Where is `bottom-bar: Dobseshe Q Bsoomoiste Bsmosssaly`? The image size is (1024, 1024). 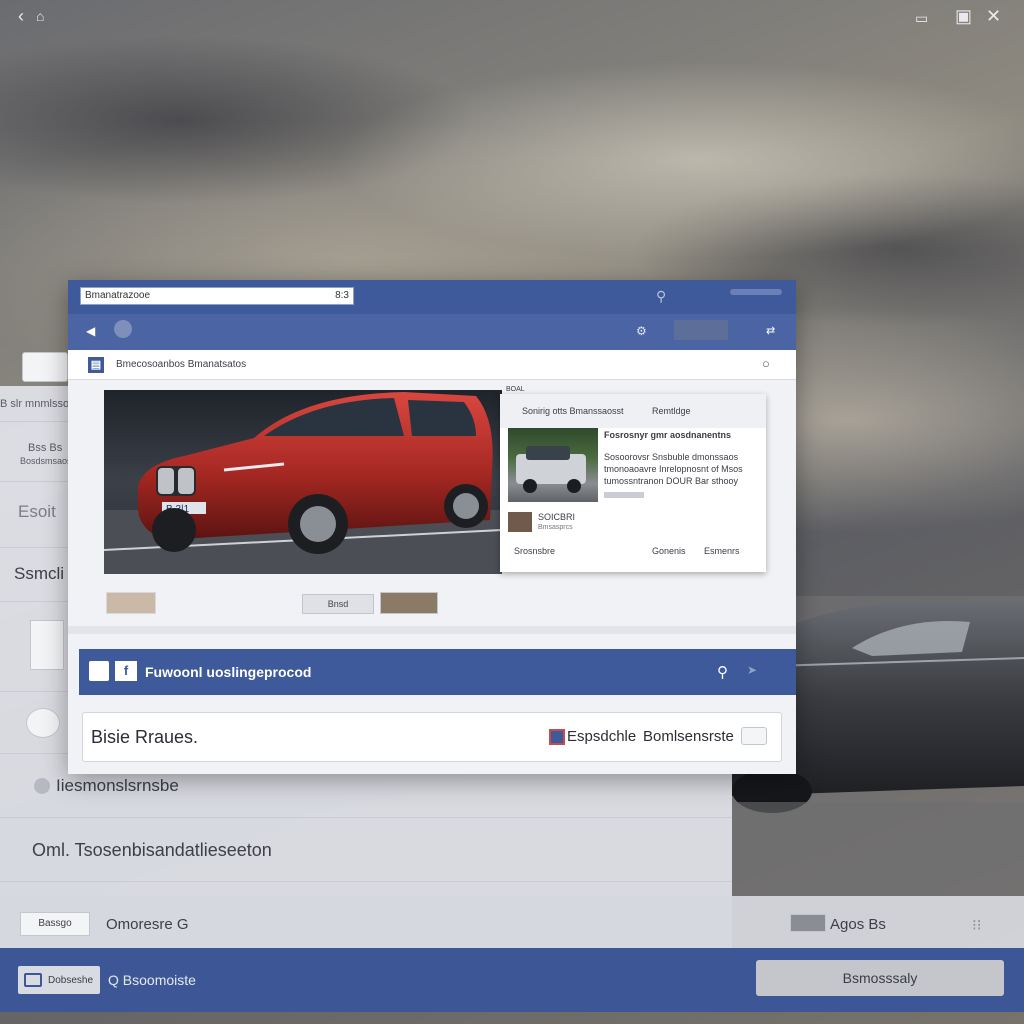 bottom-bar: Dobseshe Q Bsoomoiste Bsmosssaly is located at coordinates (512, 980).